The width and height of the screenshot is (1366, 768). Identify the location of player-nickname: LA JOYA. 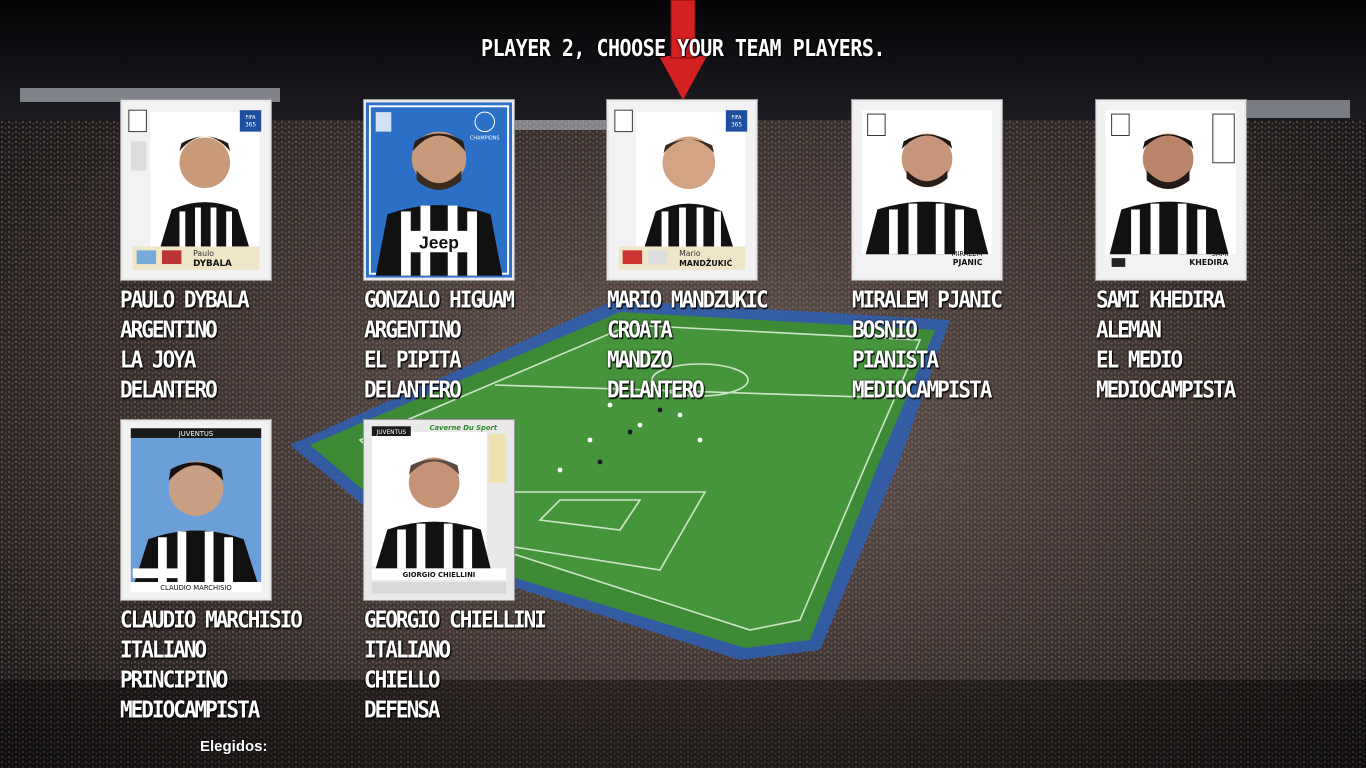
(158, 360).